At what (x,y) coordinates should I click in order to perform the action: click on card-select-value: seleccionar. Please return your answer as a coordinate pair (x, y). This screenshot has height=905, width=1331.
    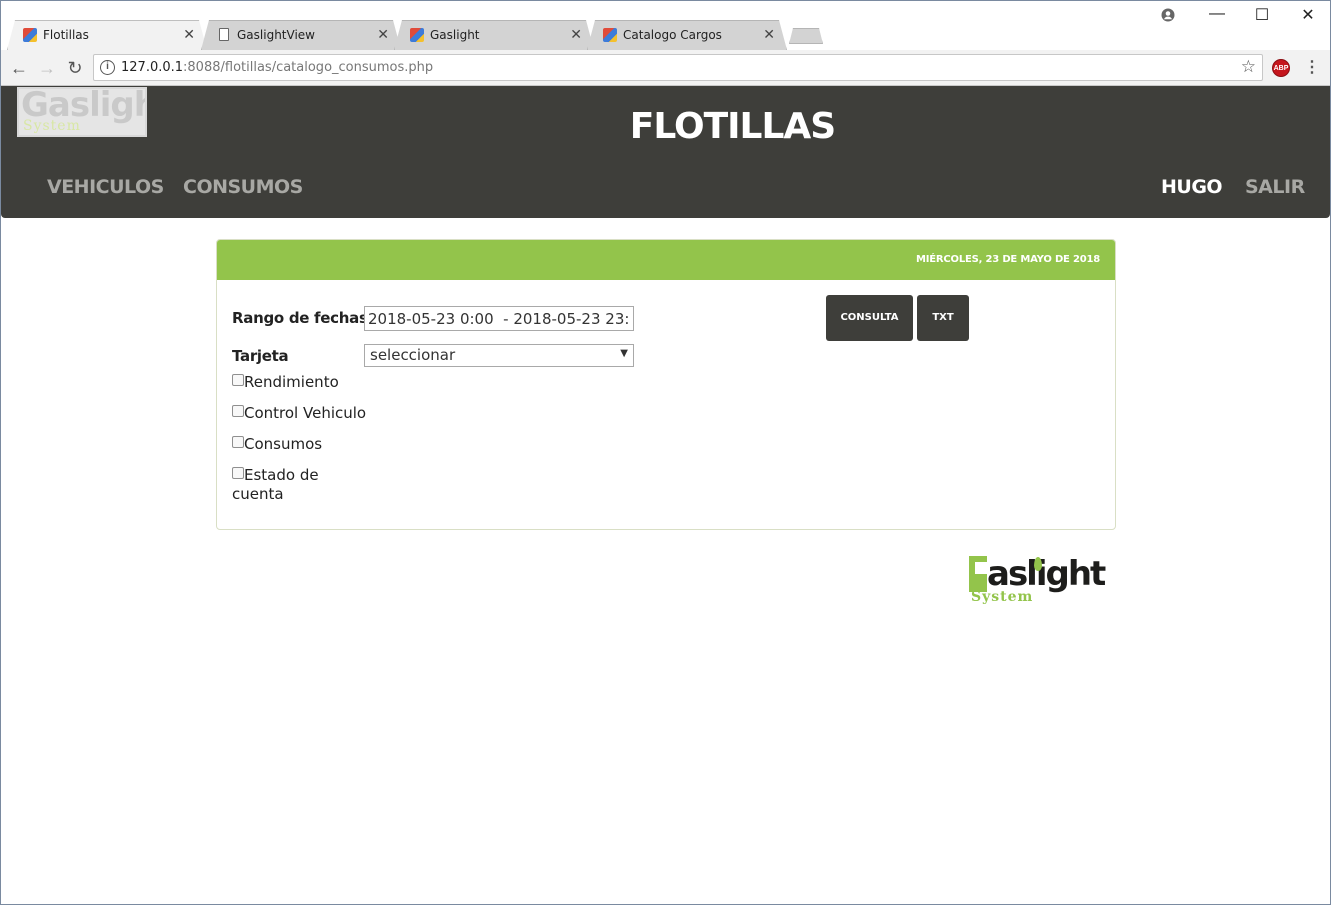
    Looking at the image, I should click on (413, 355).